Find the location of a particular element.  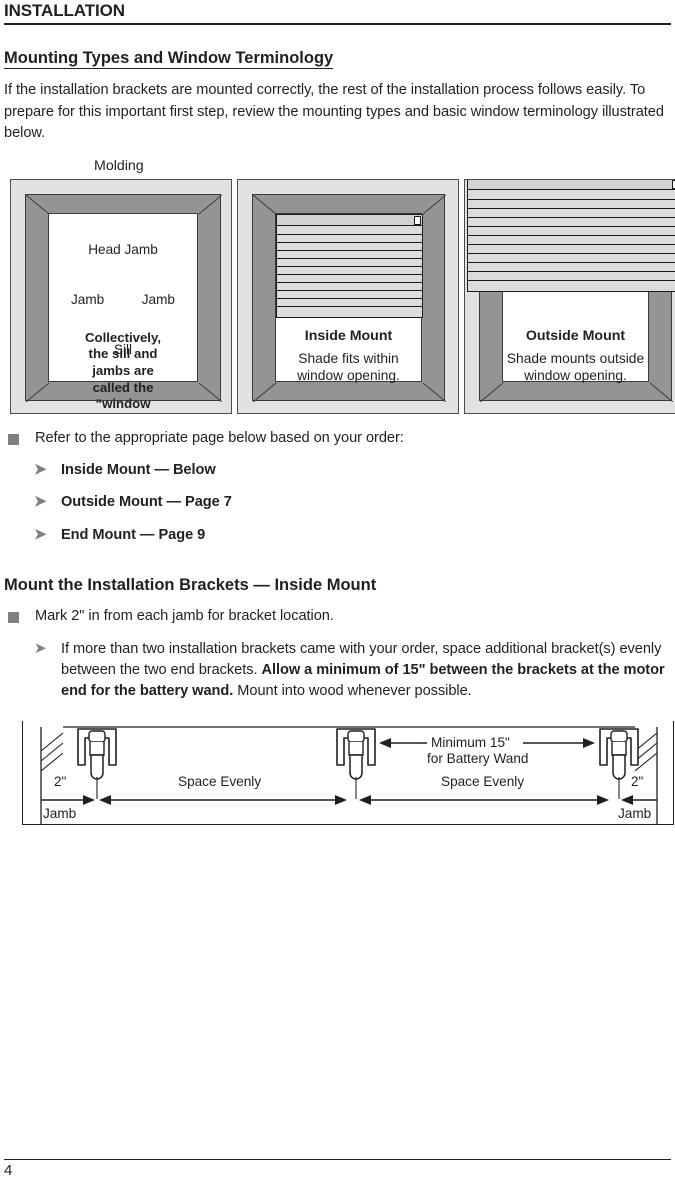

minimum-15-label-line2: for Battery Wand is located at coordinates (478, 758).